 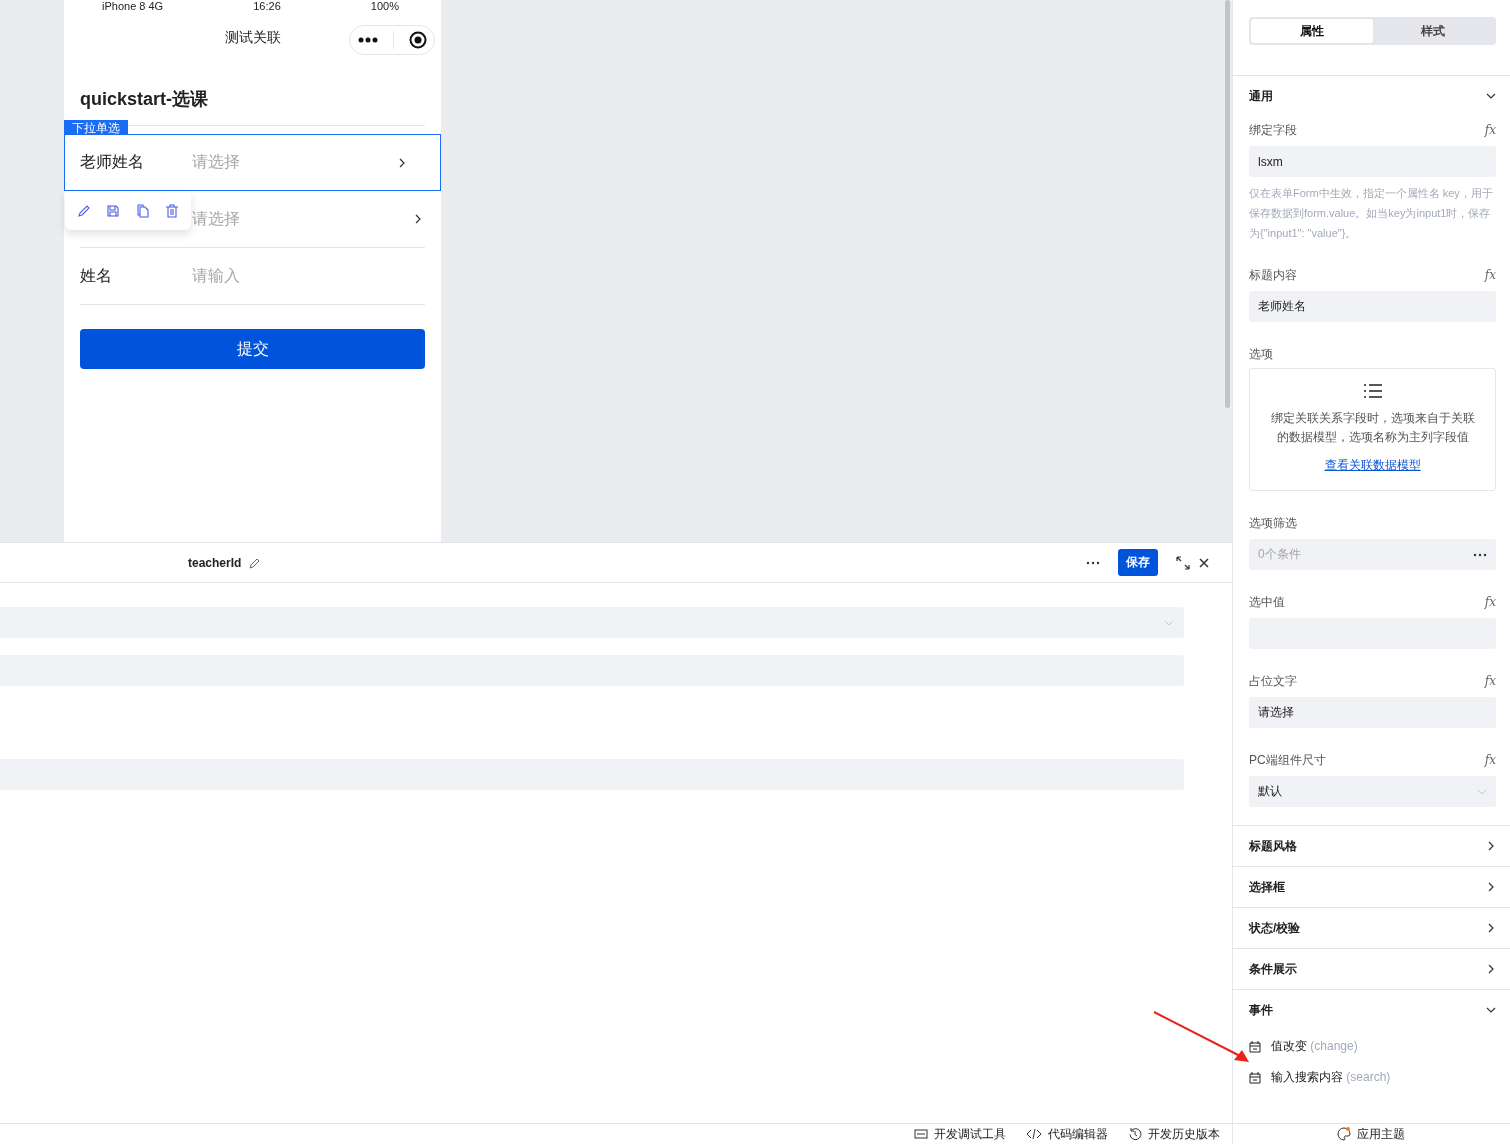 What do you see at coordinates (1204, 562) in the screenshot?
I see `close-icon` at bounding box center [1204, 562].